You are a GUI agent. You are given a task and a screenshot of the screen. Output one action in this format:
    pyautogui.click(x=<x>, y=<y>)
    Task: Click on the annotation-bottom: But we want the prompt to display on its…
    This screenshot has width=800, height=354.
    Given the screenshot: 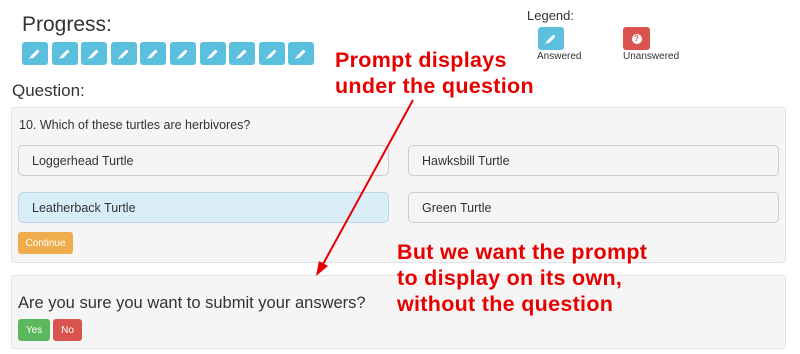 What is the action you would take?
    pyautogui.click(x=522, y=278)
    